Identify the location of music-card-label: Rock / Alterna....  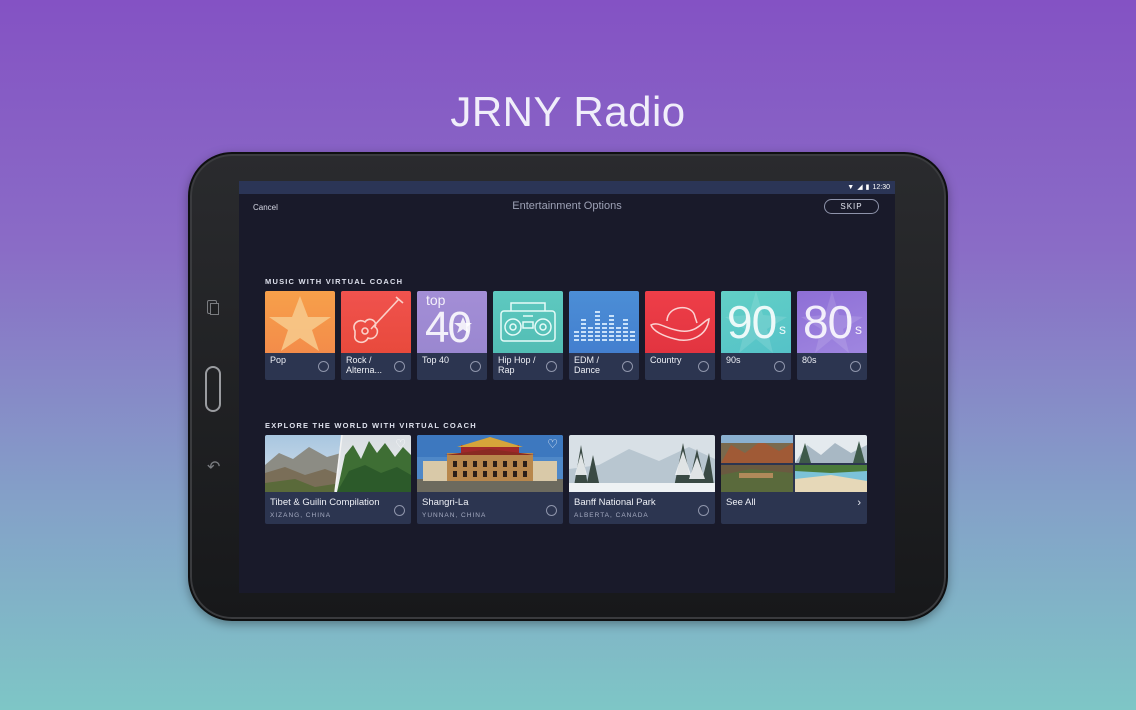
(364, 365).